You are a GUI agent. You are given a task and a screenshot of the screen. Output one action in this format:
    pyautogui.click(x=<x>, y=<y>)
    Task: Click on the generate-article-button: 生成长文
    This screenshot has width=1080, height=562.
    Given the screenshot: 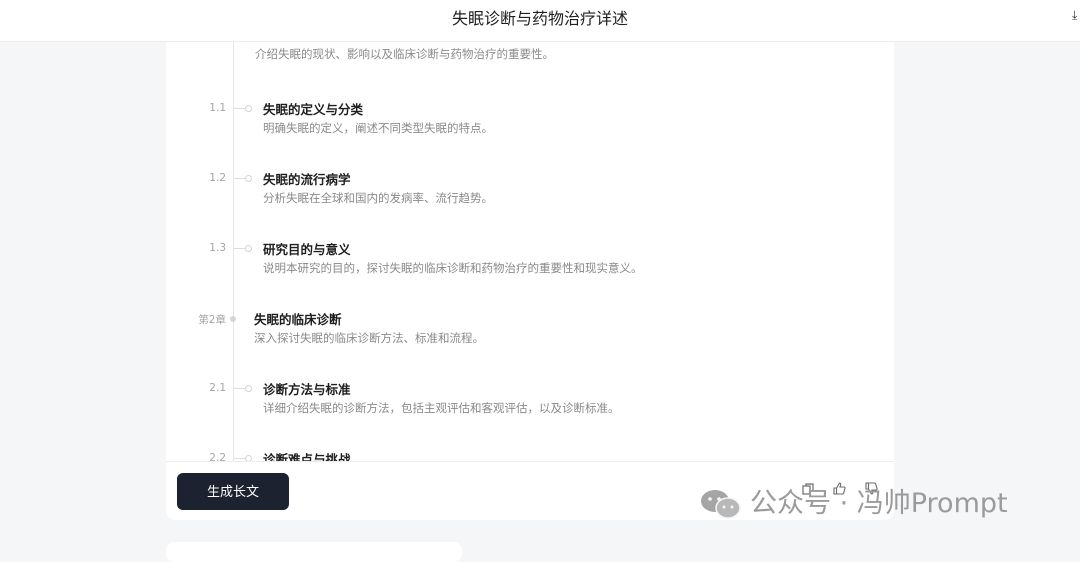 What is the action you would take?
    pyautogui.click(x=233, y=491)
    